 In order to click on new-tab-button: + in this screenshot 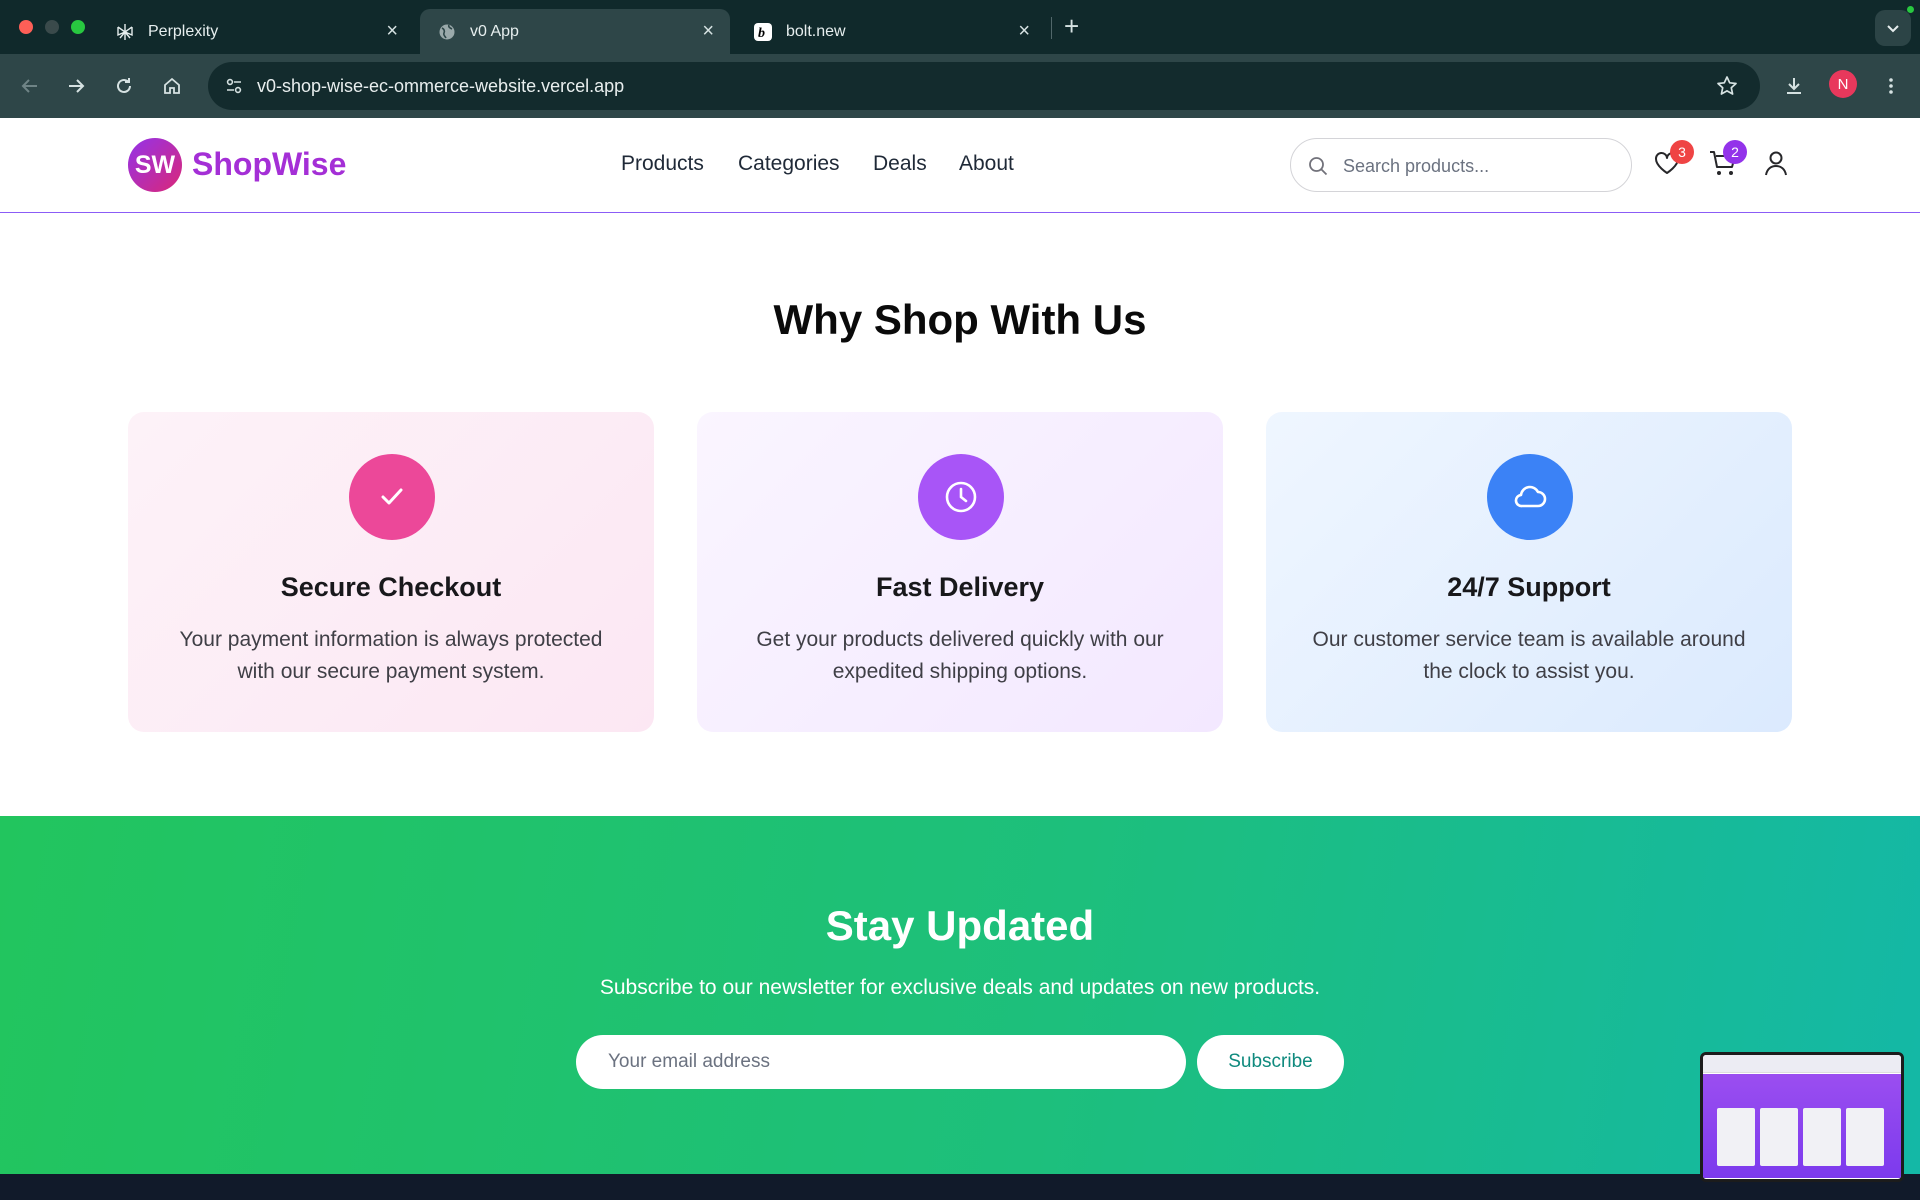, I will do `click(1071, 26)`.